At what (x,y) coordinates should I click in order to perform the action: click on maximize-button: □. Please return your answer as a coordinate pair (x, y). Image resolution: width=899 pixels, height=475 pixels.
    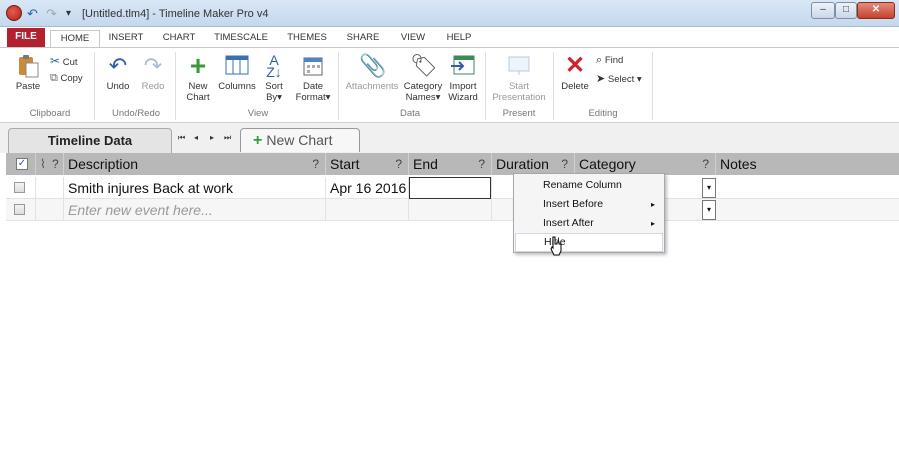
    Looking at the image, I should click on (846, 10).